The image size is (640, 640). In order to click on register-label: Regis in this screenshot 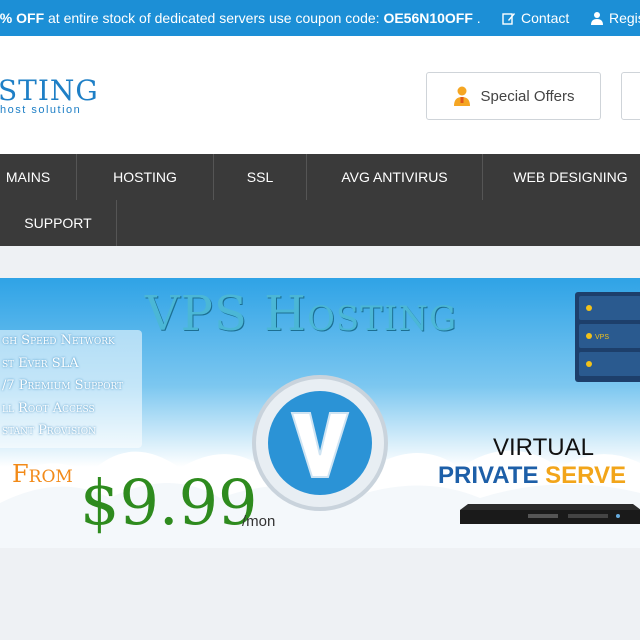, I will do `click(624, 18)`.